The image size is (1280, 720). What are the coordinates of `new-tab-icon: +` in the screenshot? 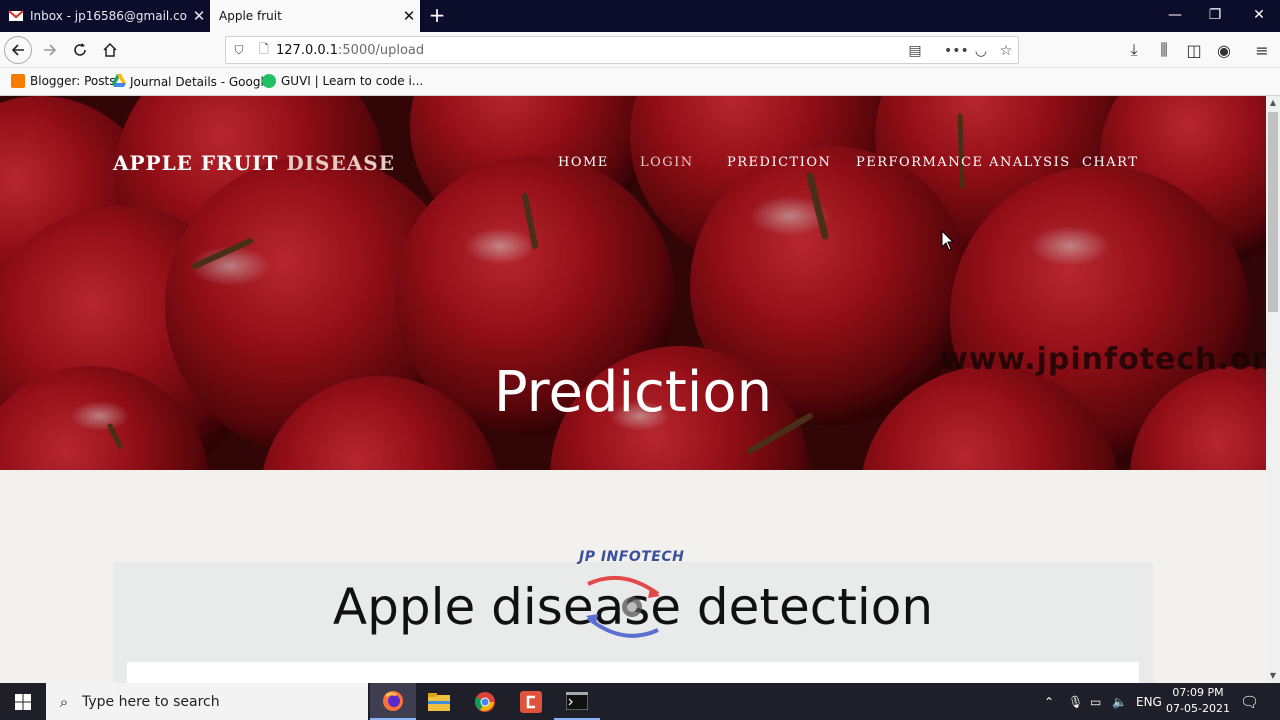 It's located at (437, 15).